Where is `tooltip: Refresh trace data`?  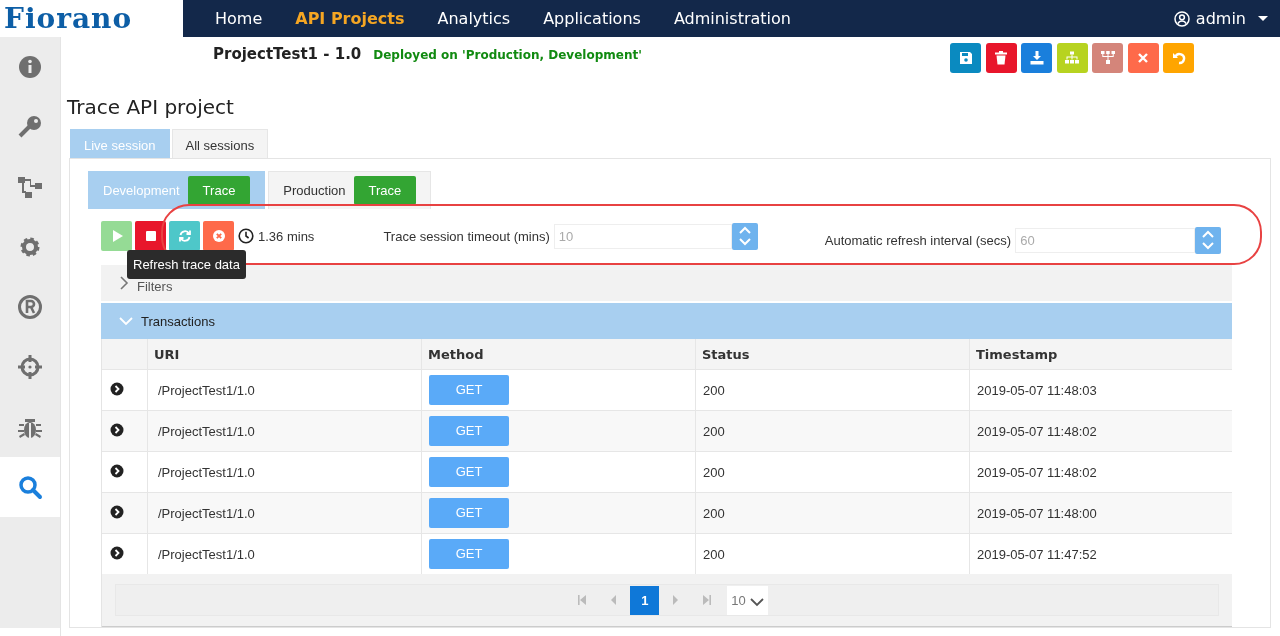
tooltip: Refresh trace data is located at coordinates (186, 264).